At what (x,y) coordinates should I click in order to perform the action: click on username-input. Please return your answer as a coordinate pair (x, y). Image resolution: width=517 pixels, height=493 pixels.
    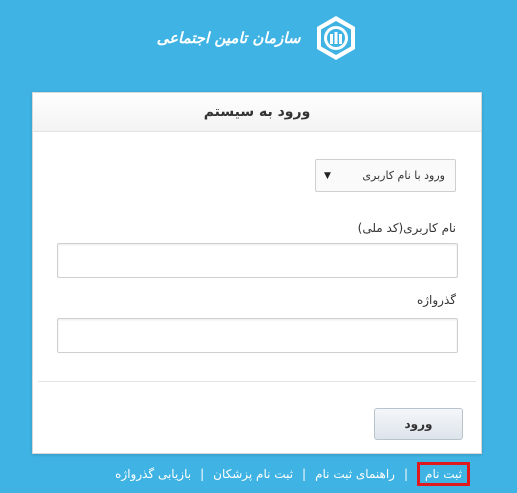
    Looking at the image, I should click on (257, 260).